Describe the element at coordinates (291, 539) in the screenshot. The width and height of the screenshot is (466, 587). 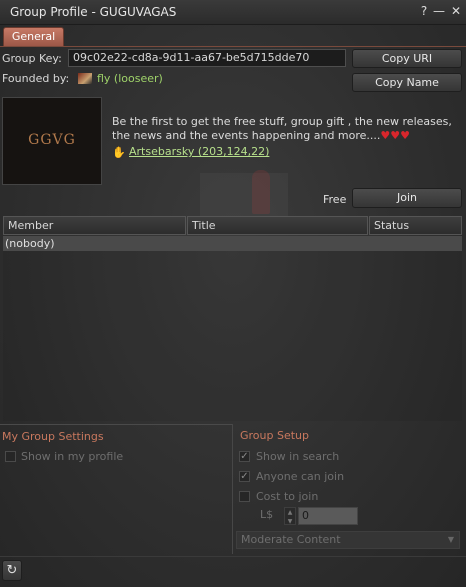
I see `maturity-value: Moderate Content` at that location.